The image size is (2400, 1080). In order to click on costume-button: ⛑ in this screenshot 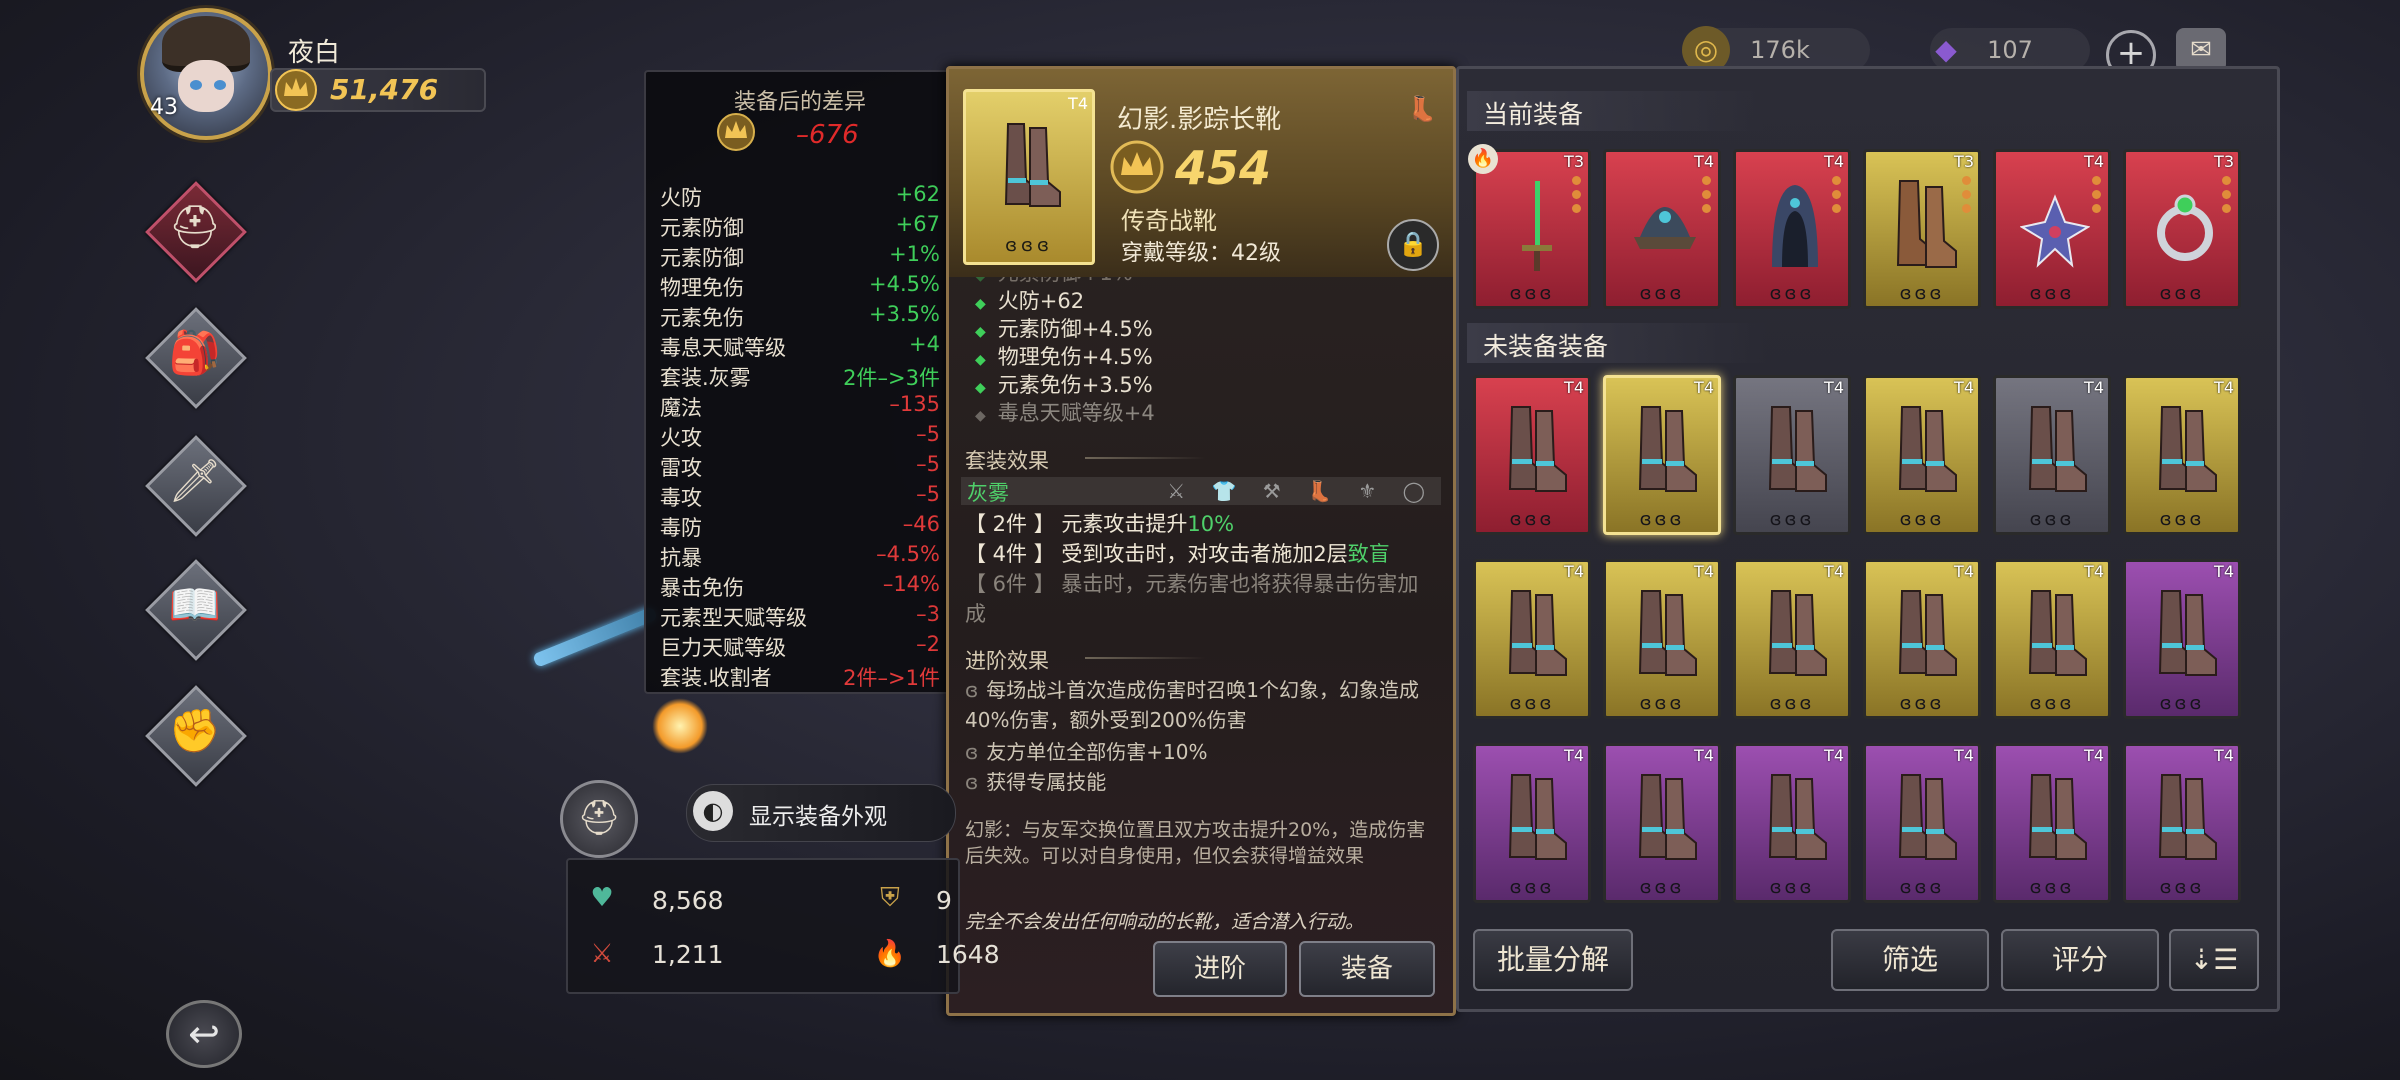, I will do `click(599, 819)`.